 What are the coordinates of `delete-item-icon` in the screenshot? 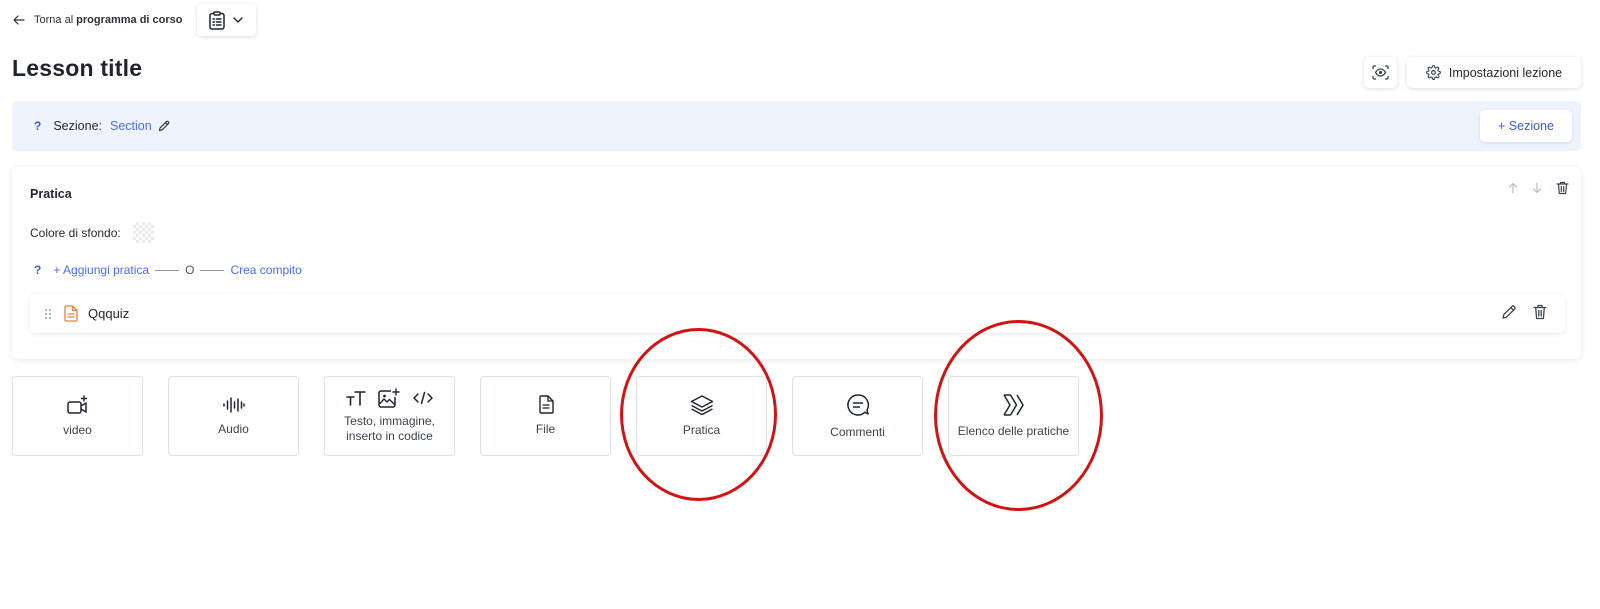 It's located at (1540, 312).